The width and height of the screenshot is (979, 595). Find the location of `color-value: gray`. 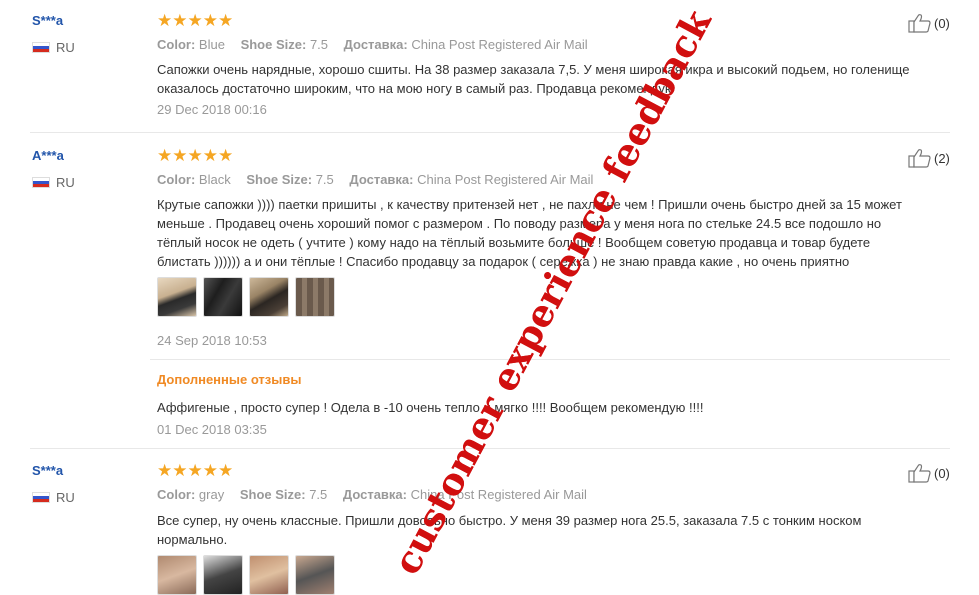

color-value: gray is located at coordinates (211, 494).